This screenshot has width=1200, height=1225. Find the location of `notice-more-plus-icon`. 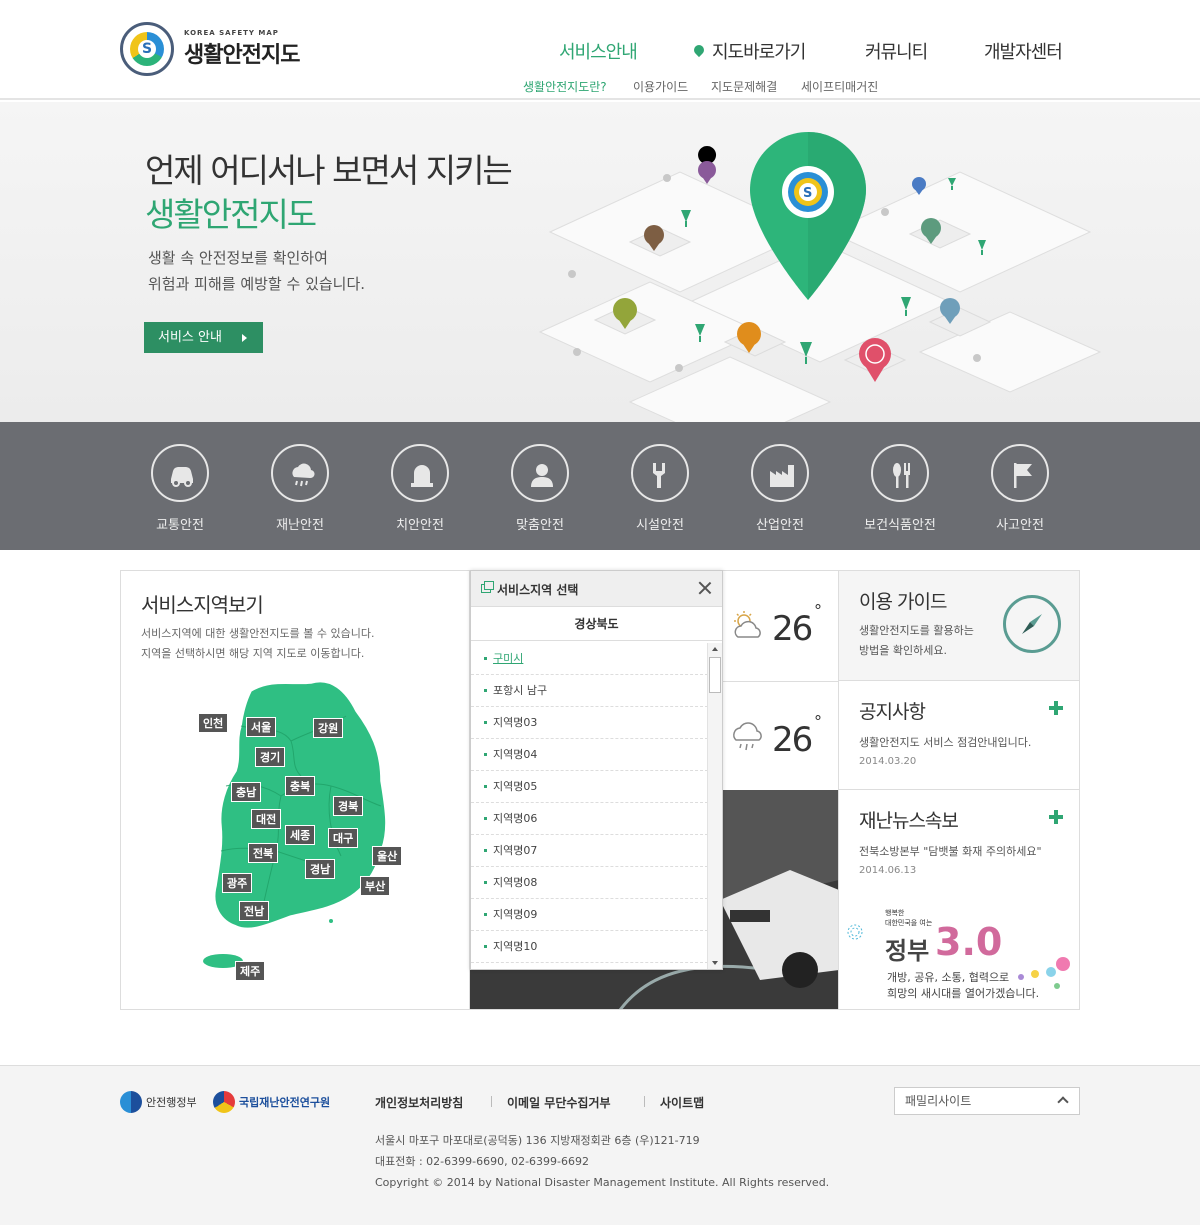

notice-more-plus-icon is located at coordinates (1056, 708).